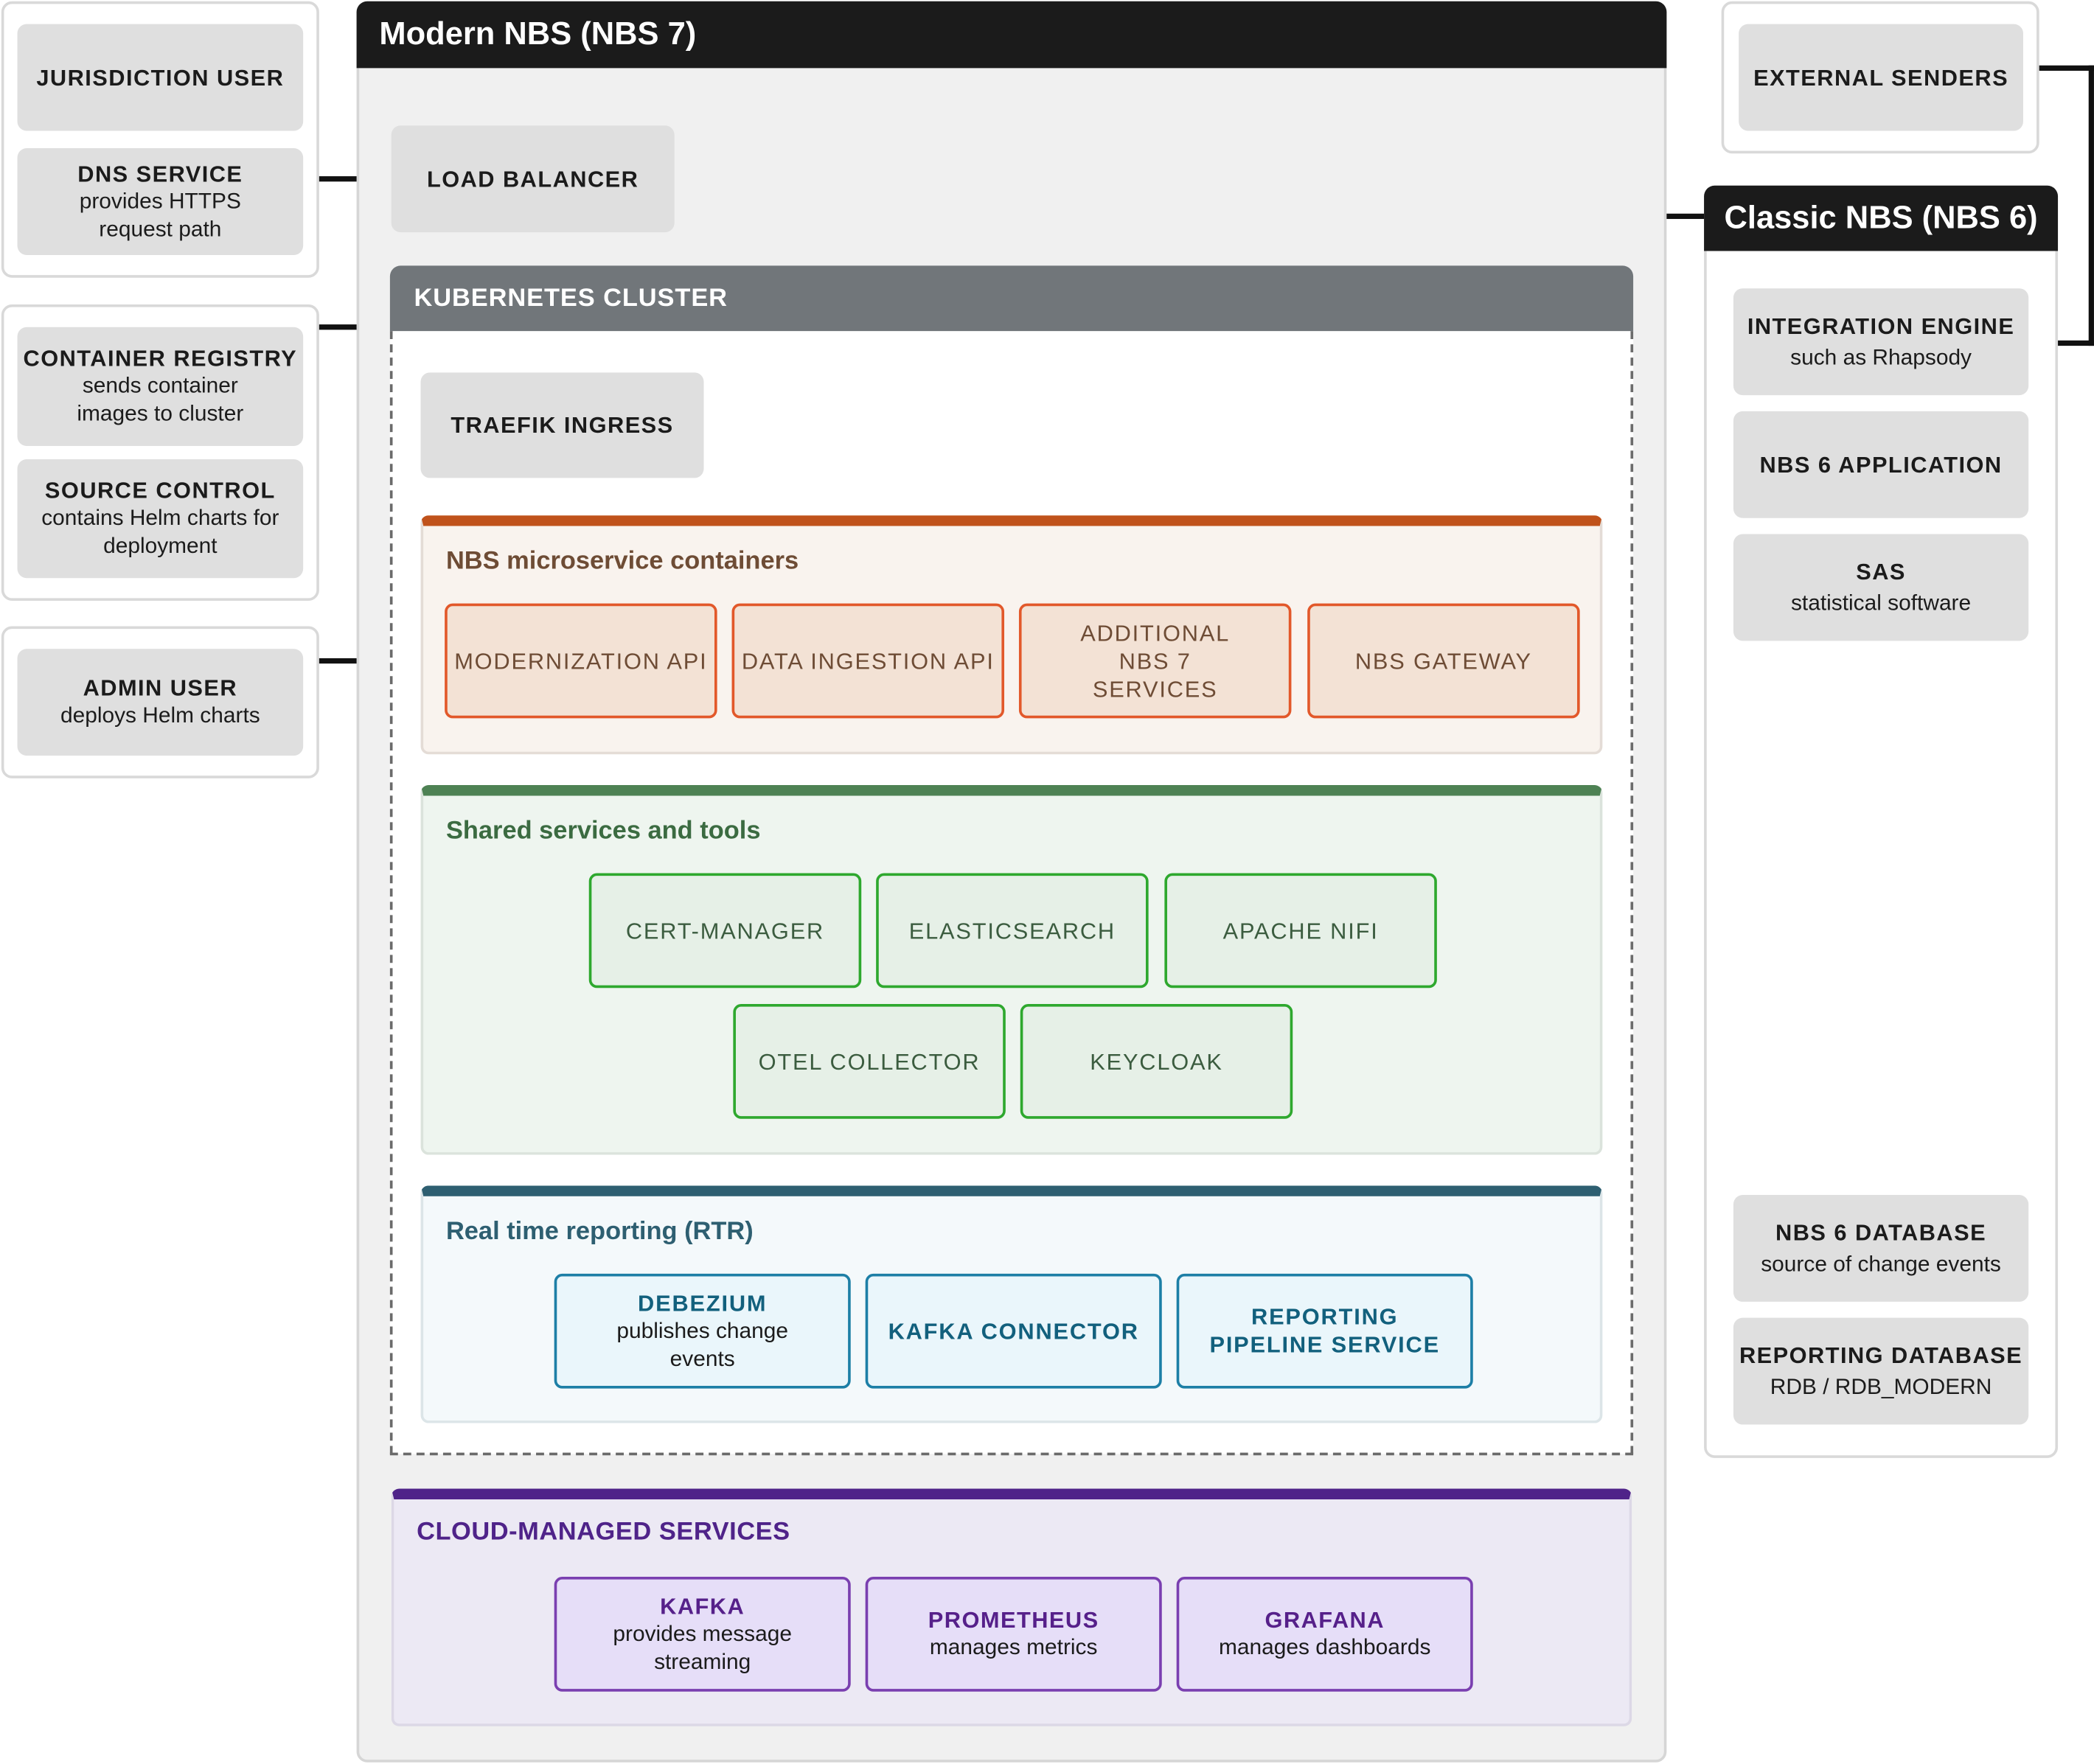 The image size is (2094, 1764). I want to click on dns-service-desc: provides HTTPS request path, so click(160, 215).